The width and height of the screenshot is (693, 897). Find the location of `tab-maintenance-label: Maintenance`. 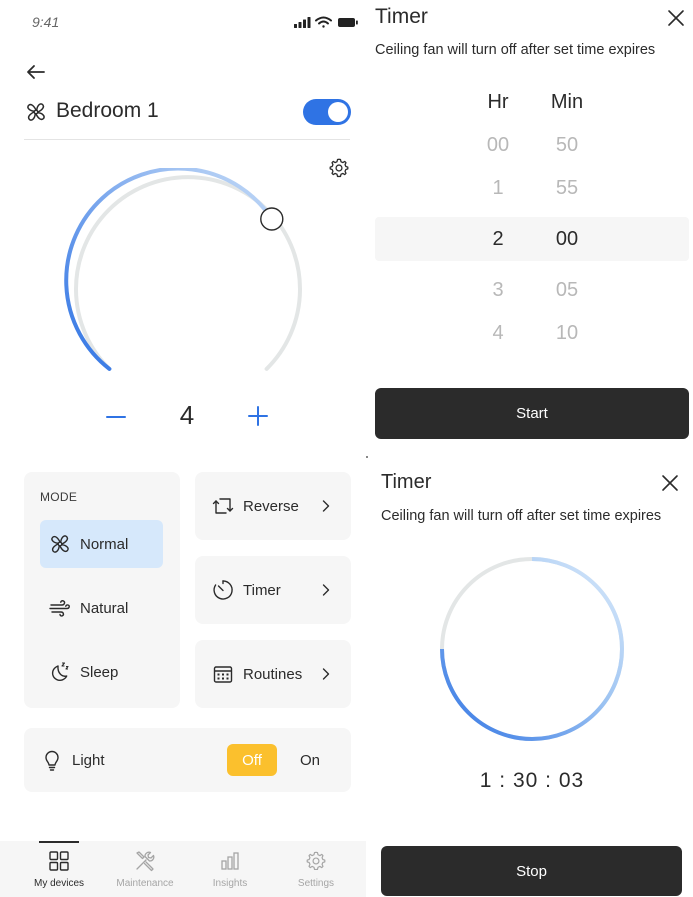

tab-maintenance-label: Maintenance is located at coordinates (145, 883).